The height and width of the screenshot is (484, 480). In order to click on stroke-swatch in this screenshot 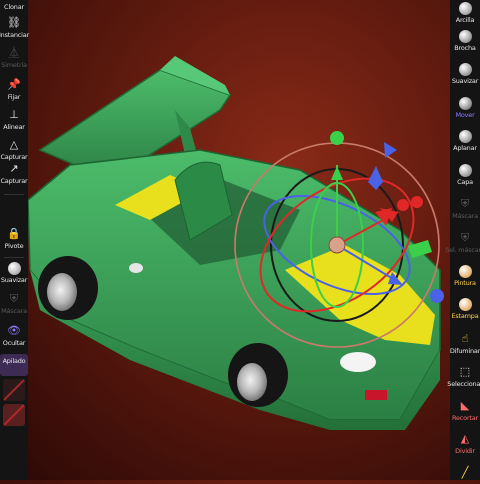, I will do `click(14, 390)`.